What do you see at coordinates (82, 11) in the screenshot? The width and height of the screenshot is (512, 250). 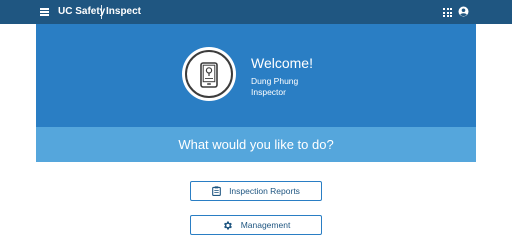 I see `brand-title: UC Safety` at bounding box center [82, 11].